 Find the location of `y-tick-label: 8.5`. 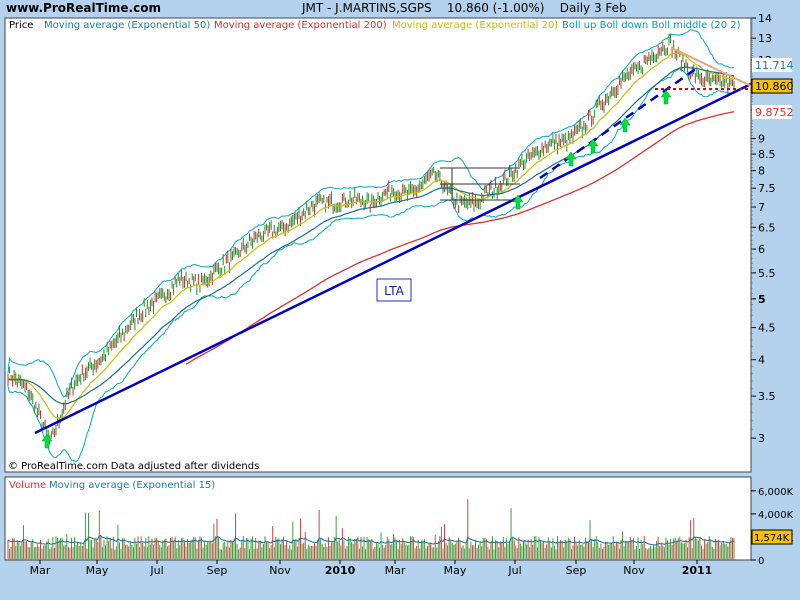

y-tick-label: 8.5 is located at coordinates (767, 154).